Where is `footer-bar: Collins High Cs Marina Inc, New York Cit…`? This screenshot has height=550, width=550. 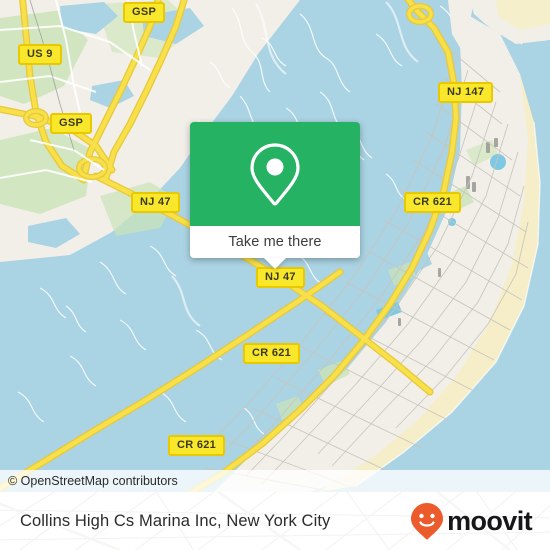 footer-bar: Collins High Cs Marina Inc, New York Cit… is located at coordinates (275, 521).